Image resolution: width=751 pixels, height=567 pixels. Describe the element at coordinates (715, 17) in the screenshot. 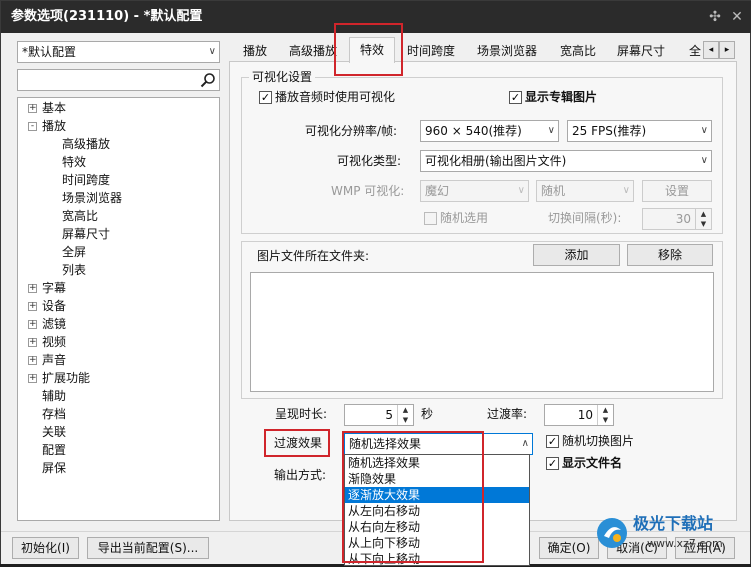

I see `pin-icon: ✣` at that location.